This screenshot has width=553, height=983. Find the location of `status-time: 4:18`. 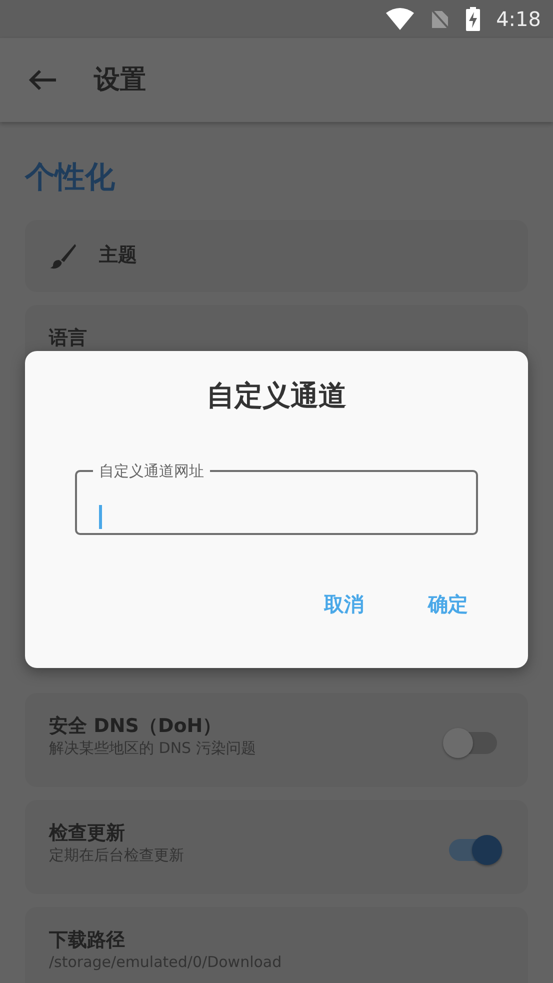

status-time: 4:18 is located at coordinates (518, 19).